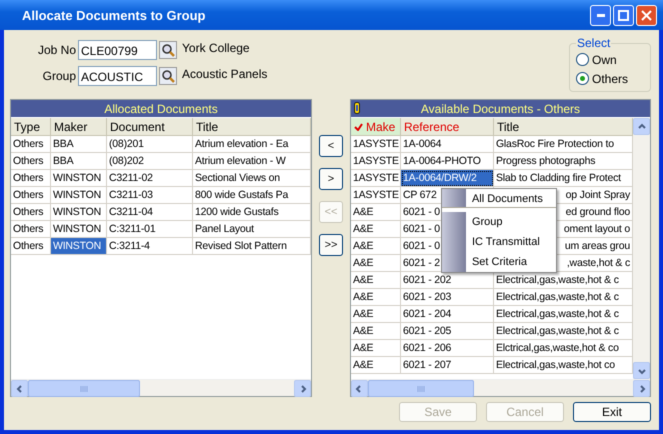  I want to click on field-label: Group, so click(59, 76).